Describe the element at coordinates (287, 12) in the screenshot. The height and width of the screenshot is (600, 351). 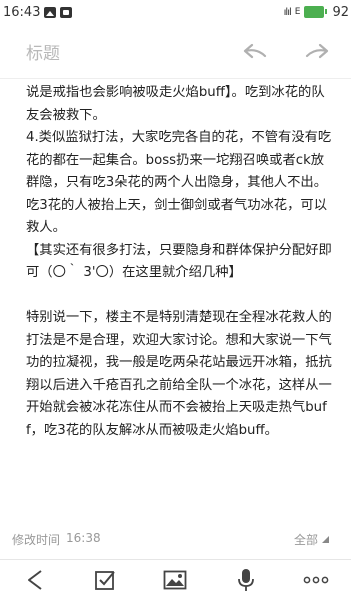
I see `signal-icon: ılıl` at that location.